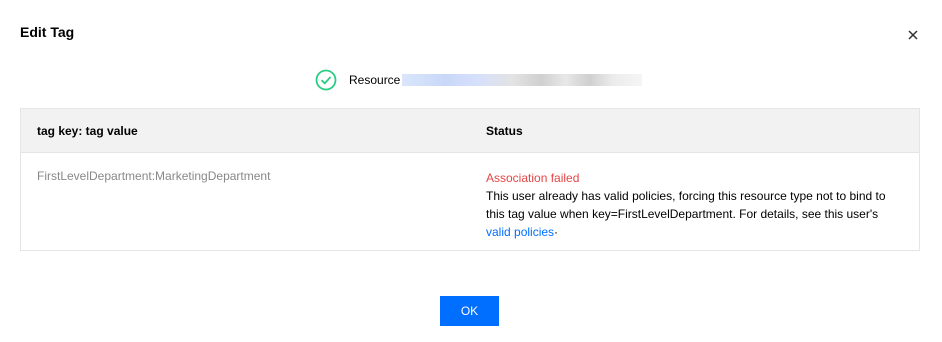 This screenshot has width=942, height=342. What do you see at coordinates (87, 131) in the screenshot?
I see `column-header-tag: tag key: tag value` at bounding box center [87, 131].